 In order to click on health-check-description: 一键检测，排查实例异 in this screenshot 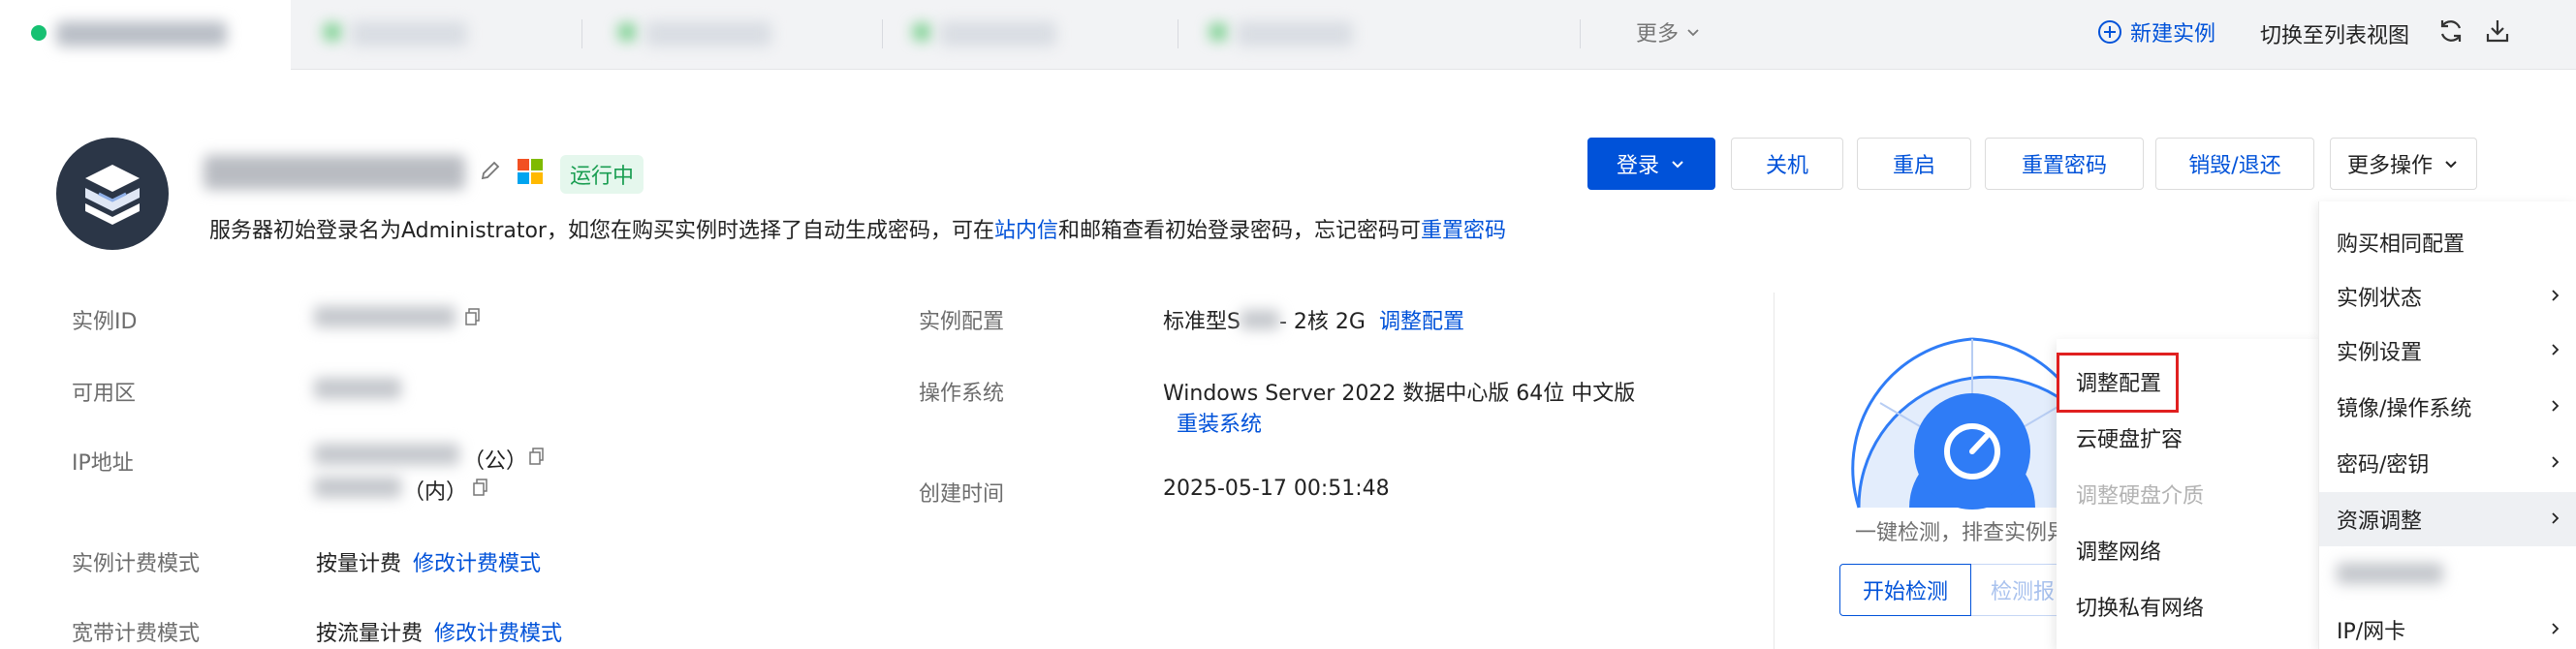, I will do `click(1962, 533)`.